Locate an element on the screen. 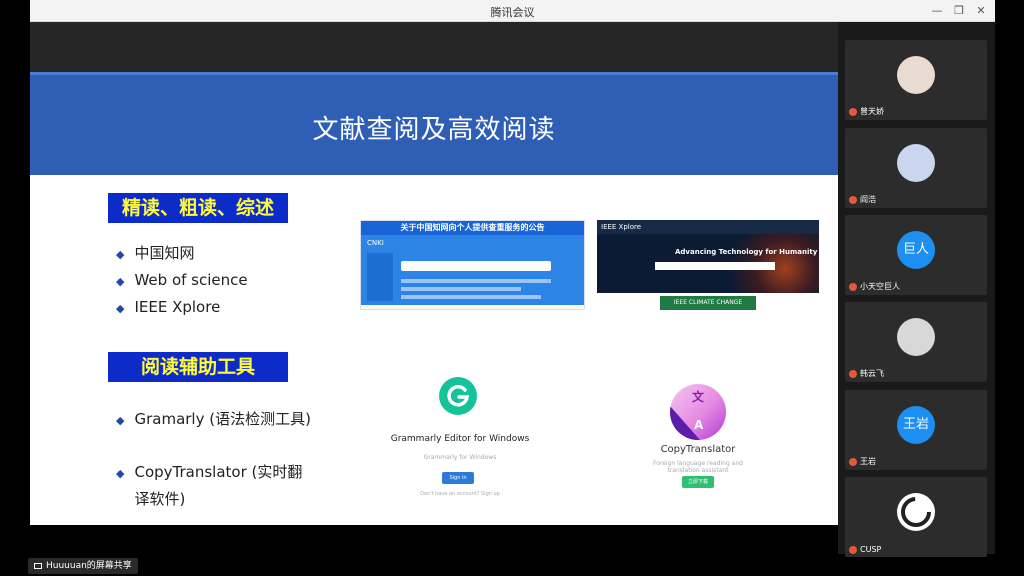  cnki-banner: 关于中国知网向个人提供查重服务的公告 is located at coordinates (472, 228).